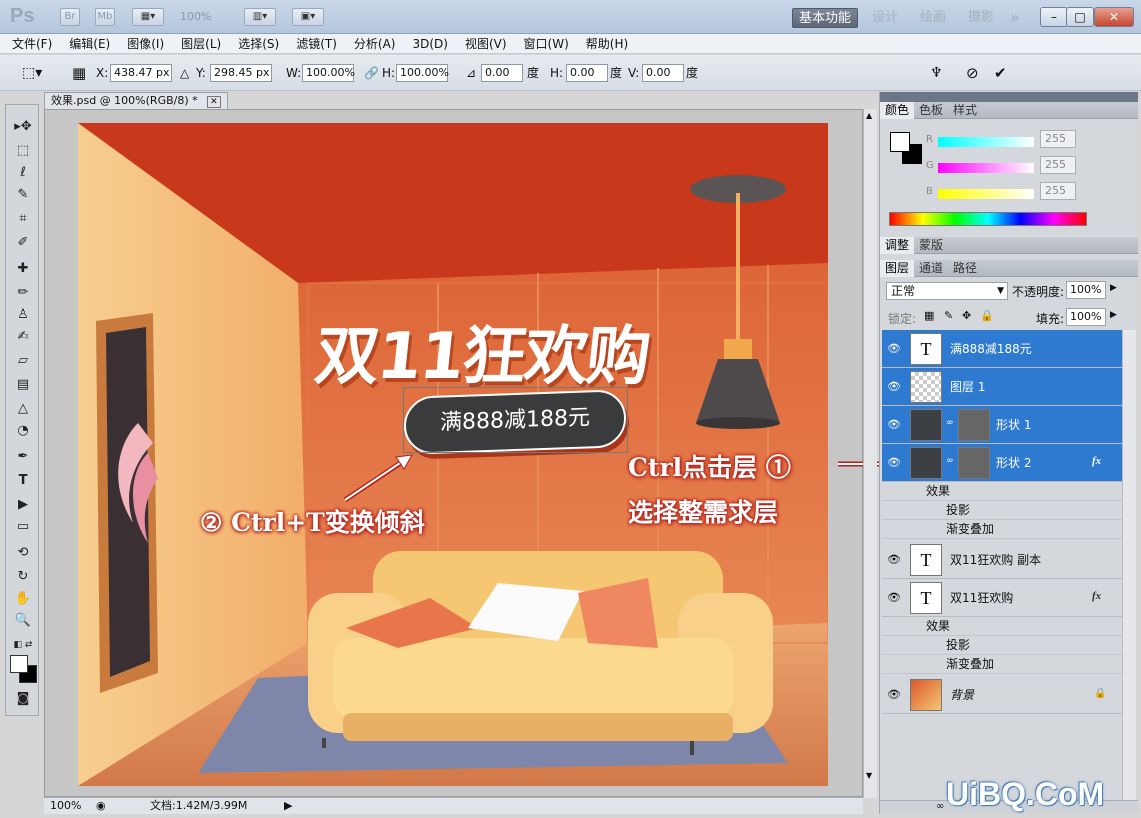  I want to click on tab-color: 颜色, so click(897, 110).